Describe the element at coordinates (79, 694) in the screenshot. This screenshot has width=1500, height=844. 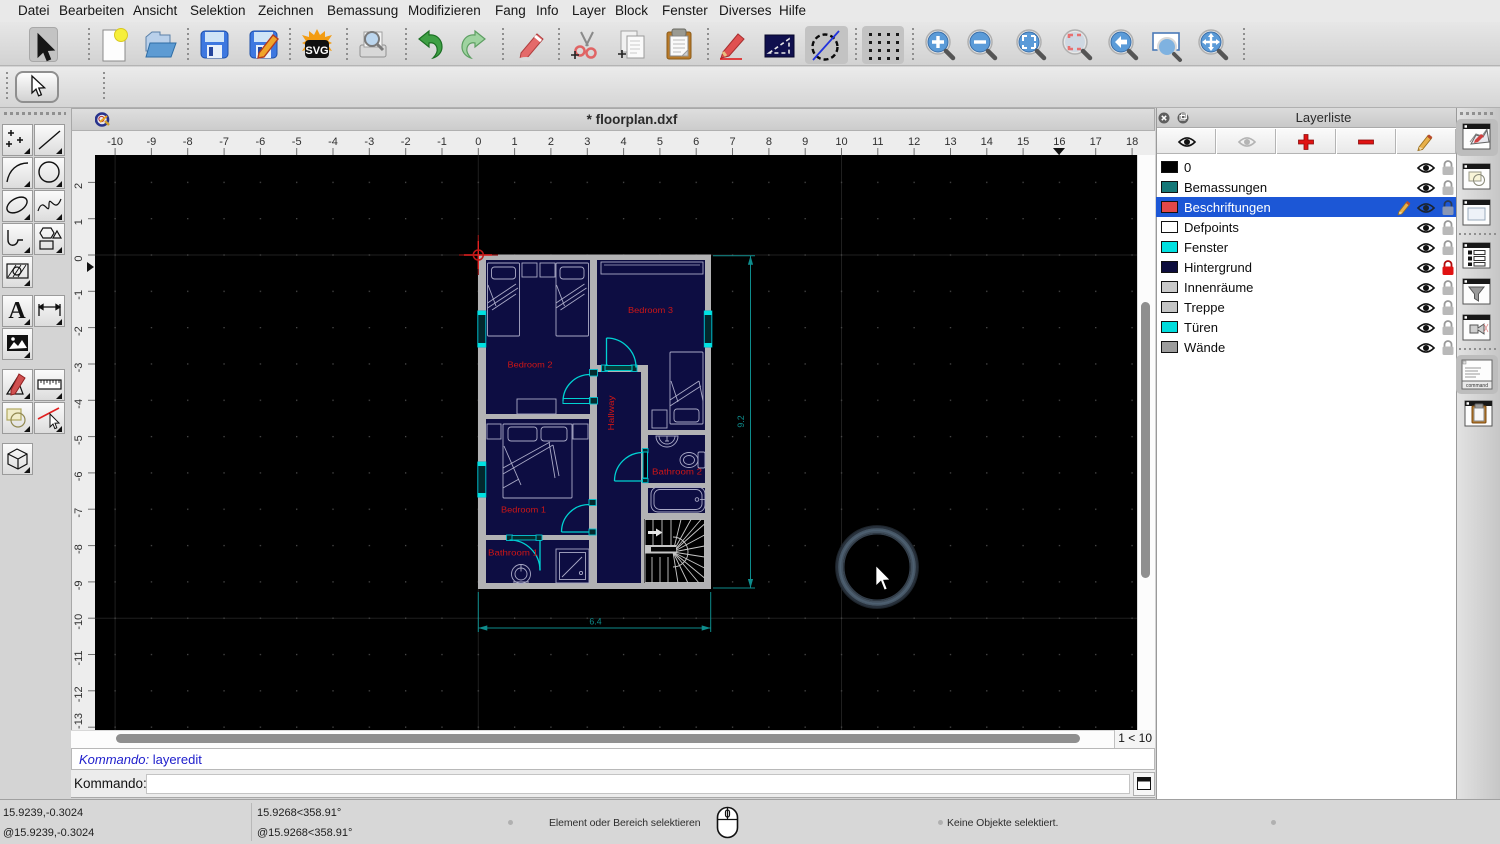
I see `svg-text: -12` at that location.